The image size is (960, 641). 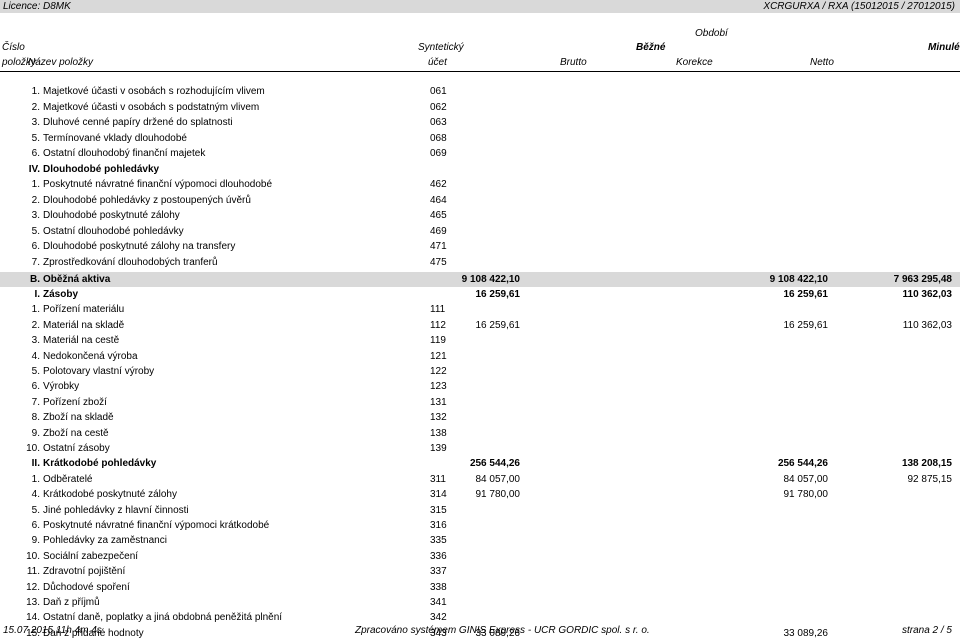 What do you see at coordinates (806, 495) in the screenshot?
I see `row-netto: 91 780,00` at bounding box center [806, 495].